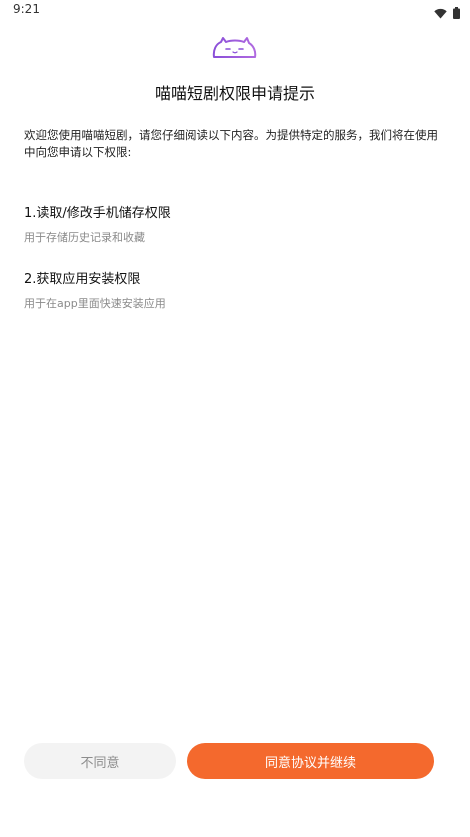  What do you see at coordinates (26, 9) in the screenshot?
I see `status-time: 9:21` at bounding box center [26, 9].